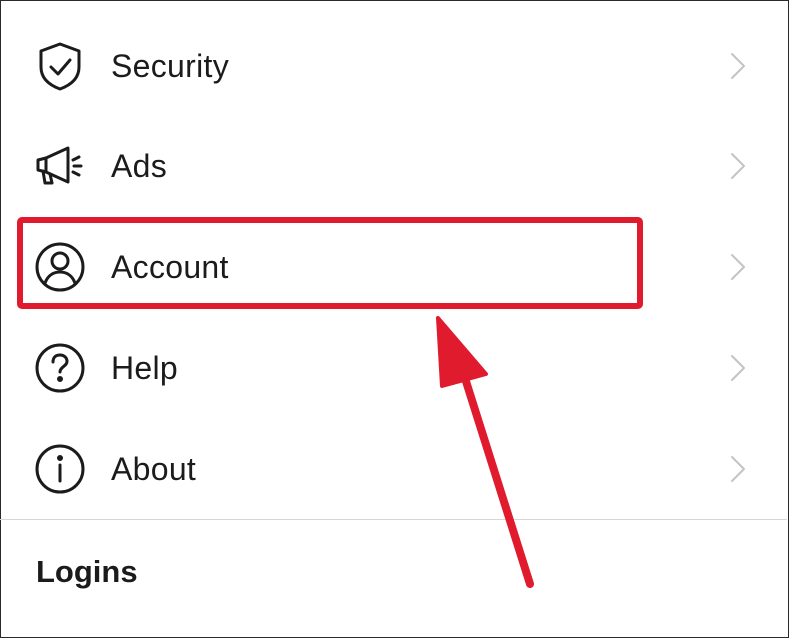 The height and width of the screenshot is (638, 789). I want to click on menu-item-label: Ads, so click(139, 166).